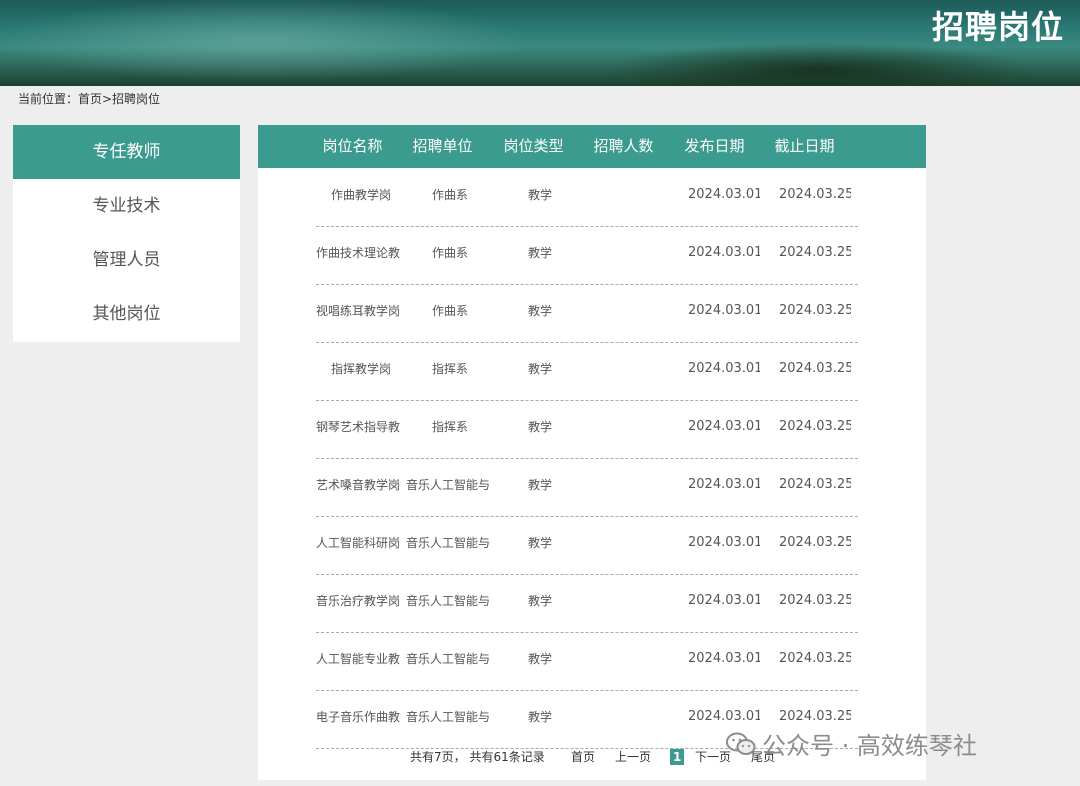  What do you see at coordinates (587, 197) in the screenshot?
I see `table-row: 作曲教学岗 作曲系 教学 2024.03.01 2024.03.25` at bounding box center [587, 197].